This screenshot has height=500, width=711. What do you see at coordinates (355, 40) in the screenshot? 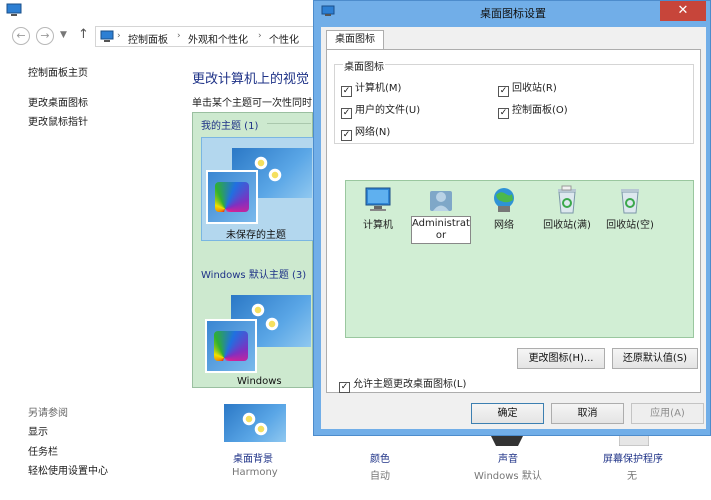
I see `tab-desktop-icons: 桌面图标` at bounding box center [355, 40].